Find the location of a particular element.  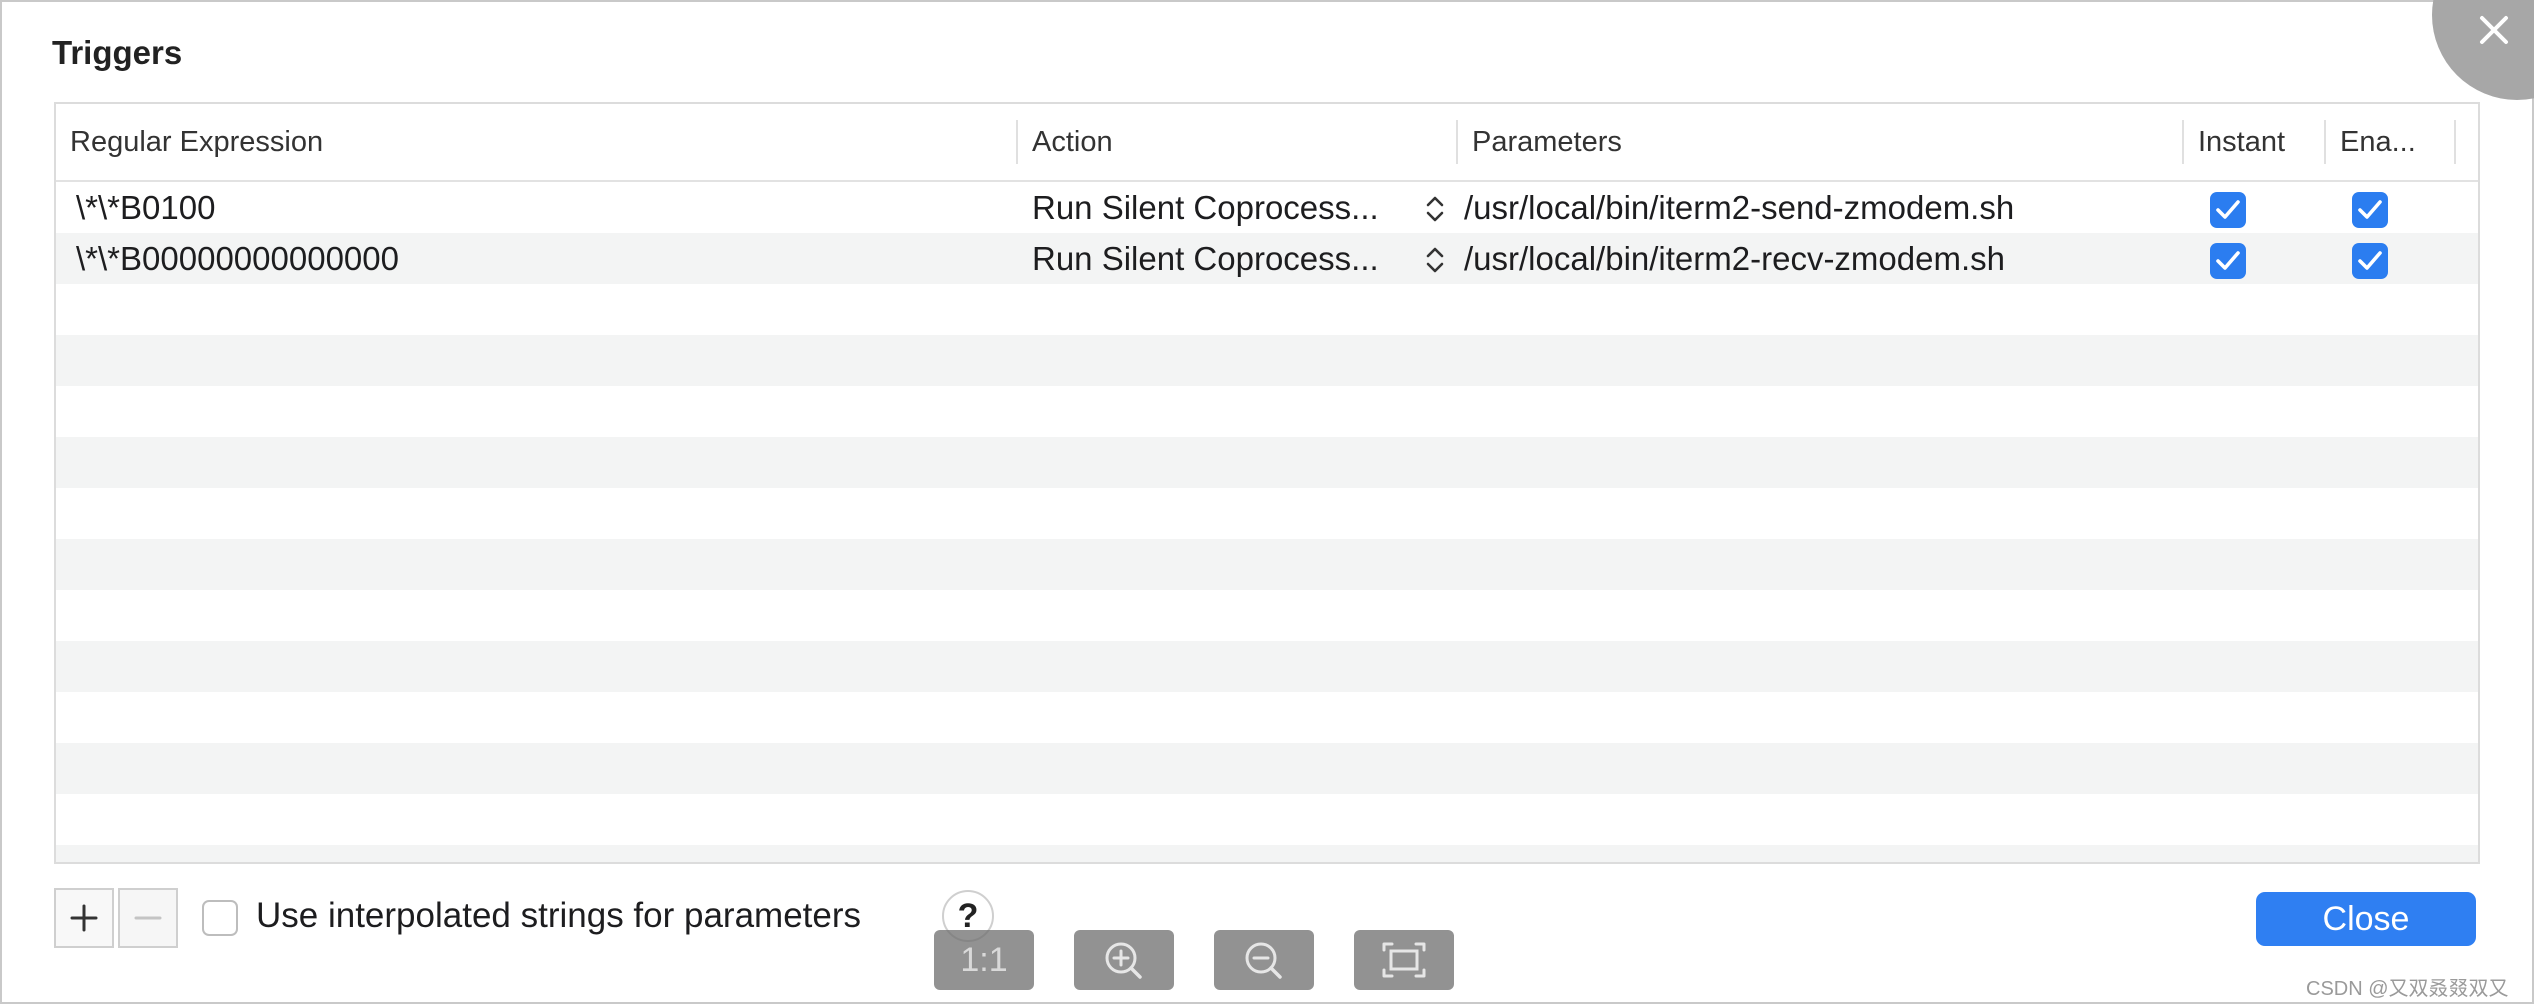

fit-screen-icon is located at coordinates (1404, 960).